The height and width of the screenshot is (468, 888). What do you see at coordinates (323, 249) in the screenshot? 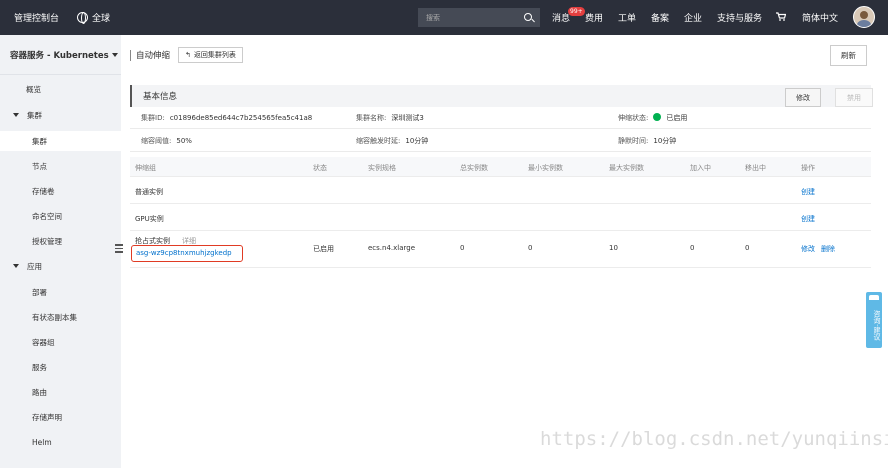
I see `row-status: 已启用` at bounding box center [323, 249].